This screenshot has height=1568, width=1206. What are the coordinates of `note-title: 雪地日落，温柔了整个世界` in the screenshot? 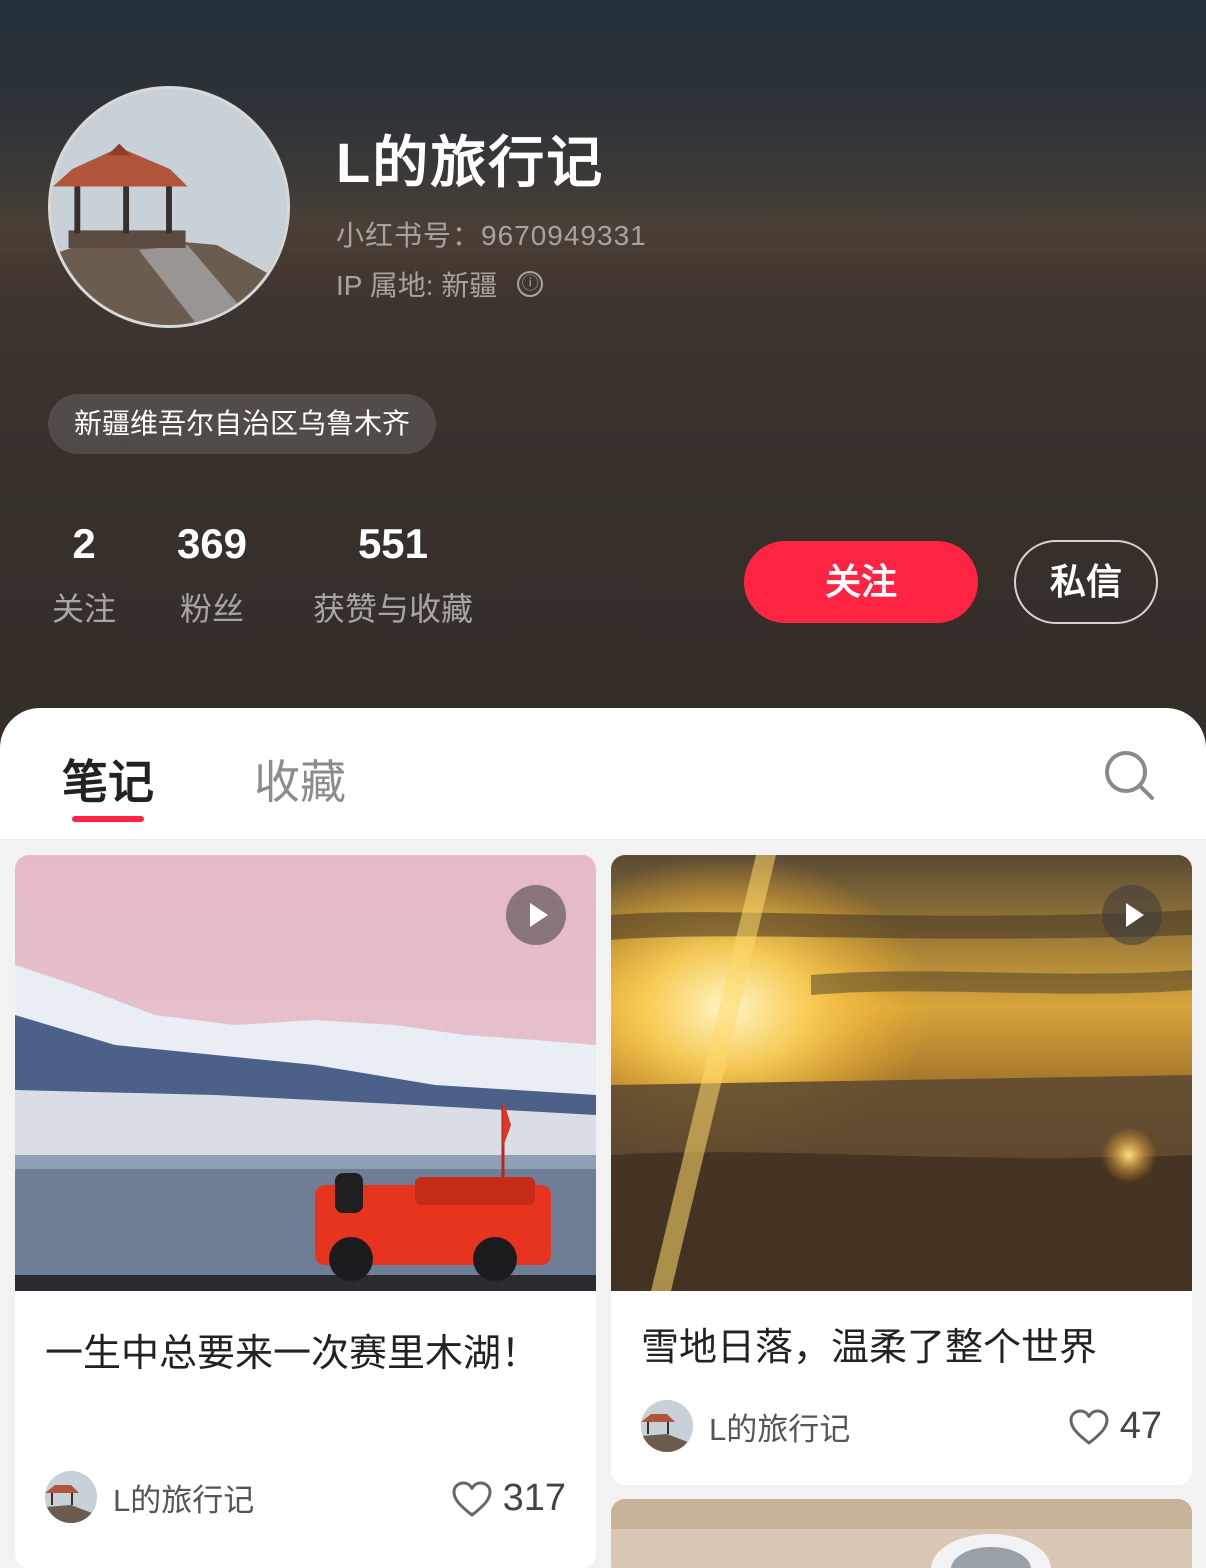 It's located at (901, 1348).